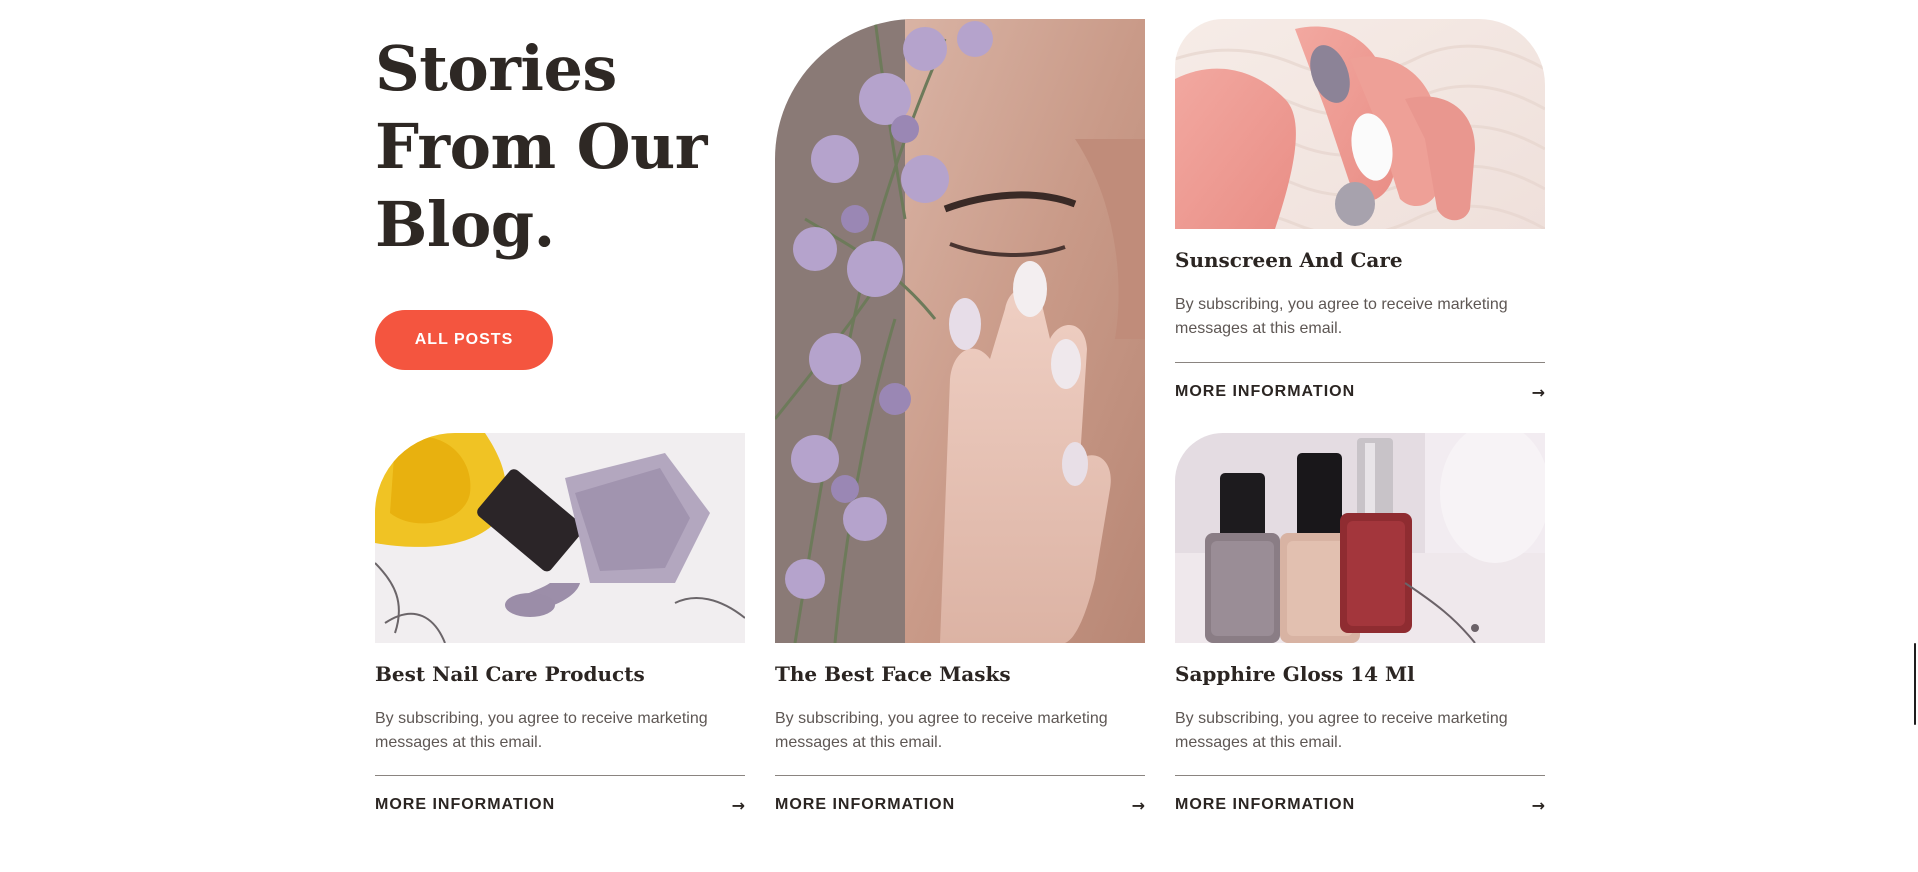  I want to click on spilled-nail-polish-photo, so click(560, 538).